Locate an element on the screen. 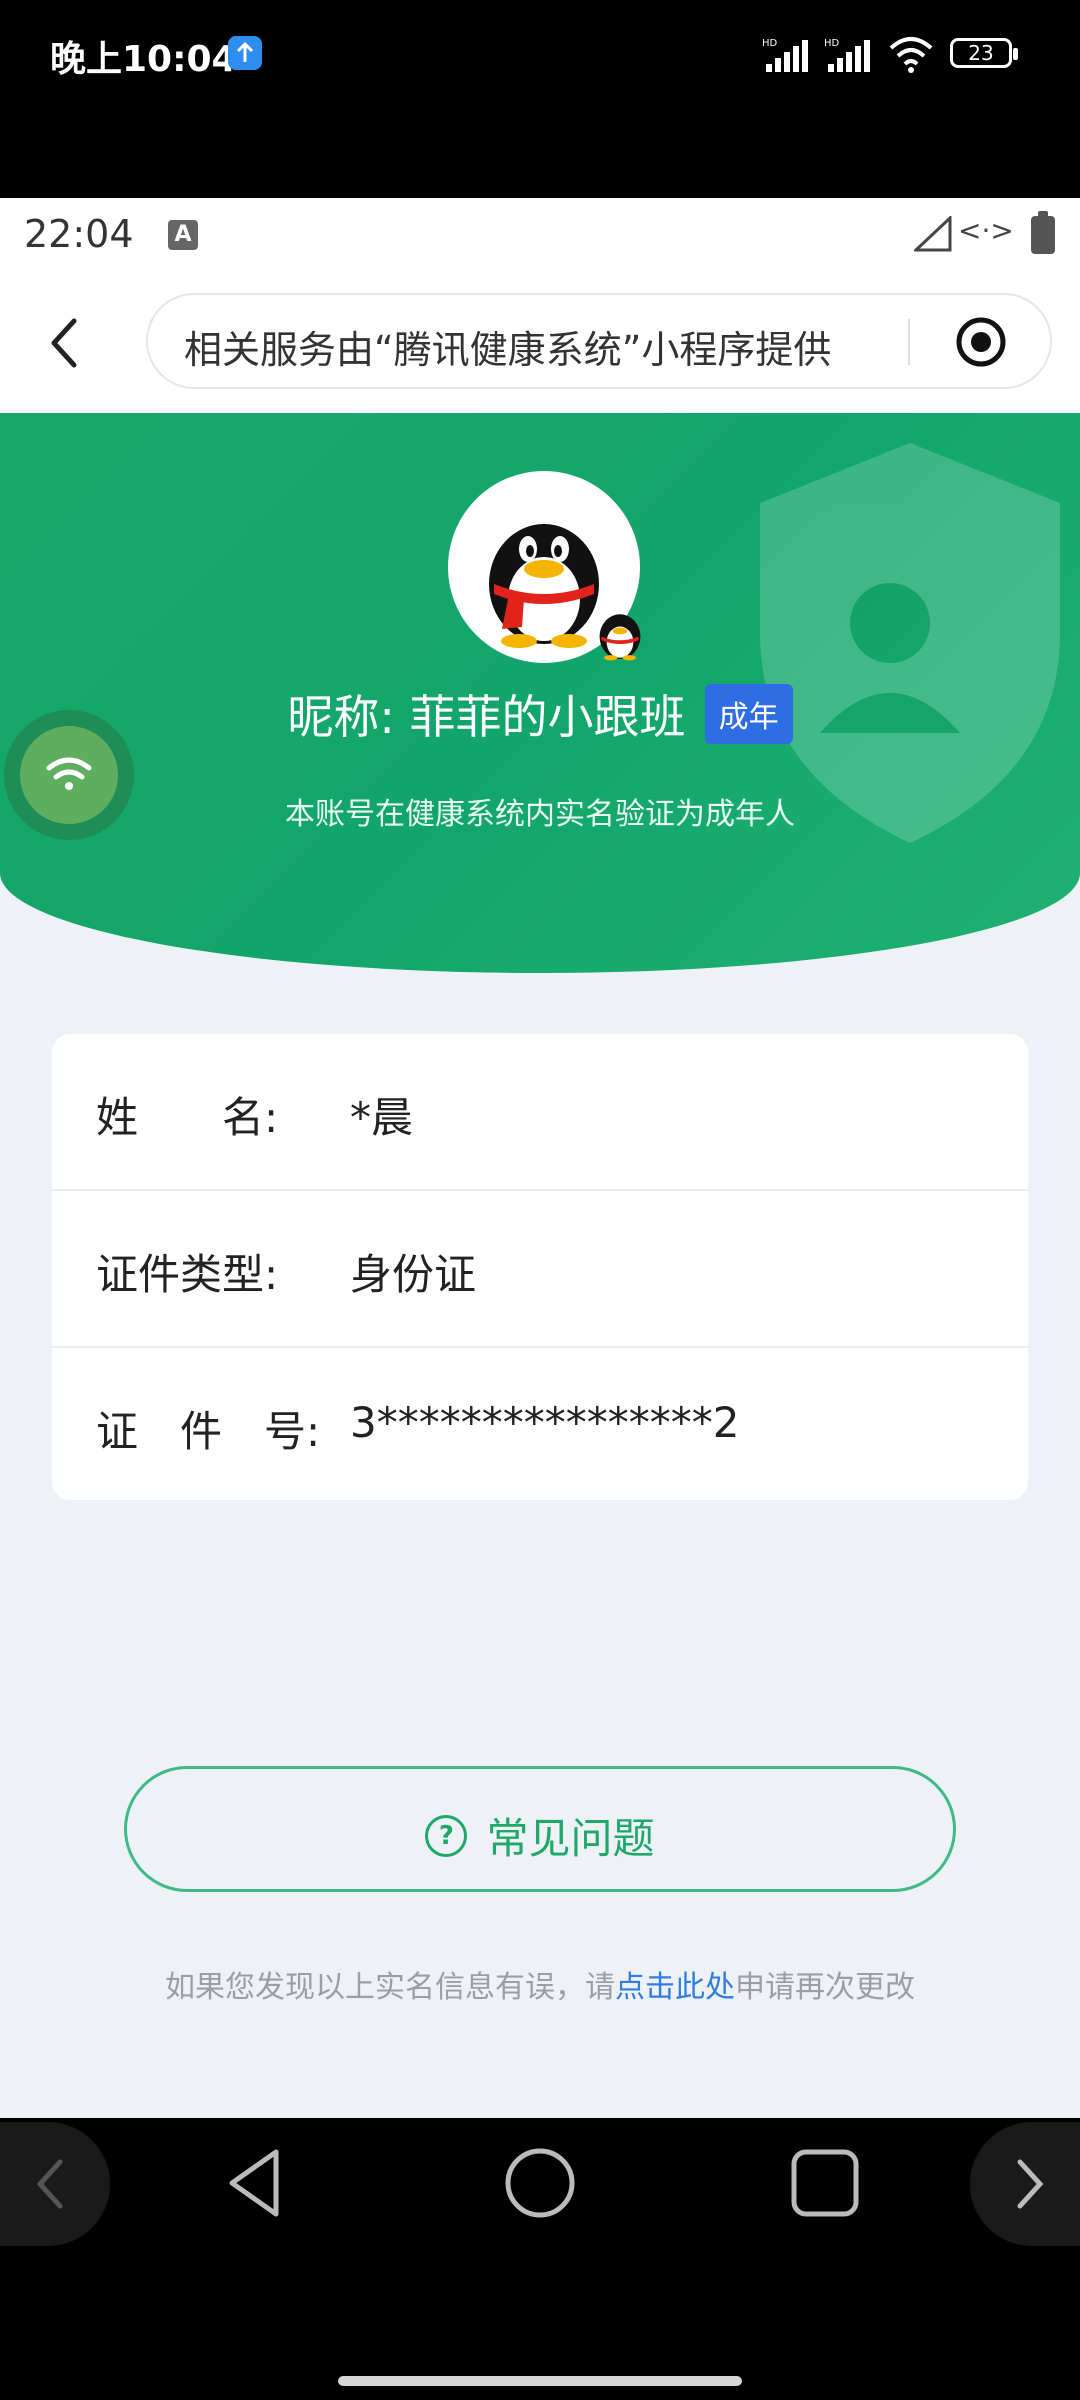 This screenshot has height=2400, width=1080. info-value: 3****************2 is located at coordinates (545, 1422).